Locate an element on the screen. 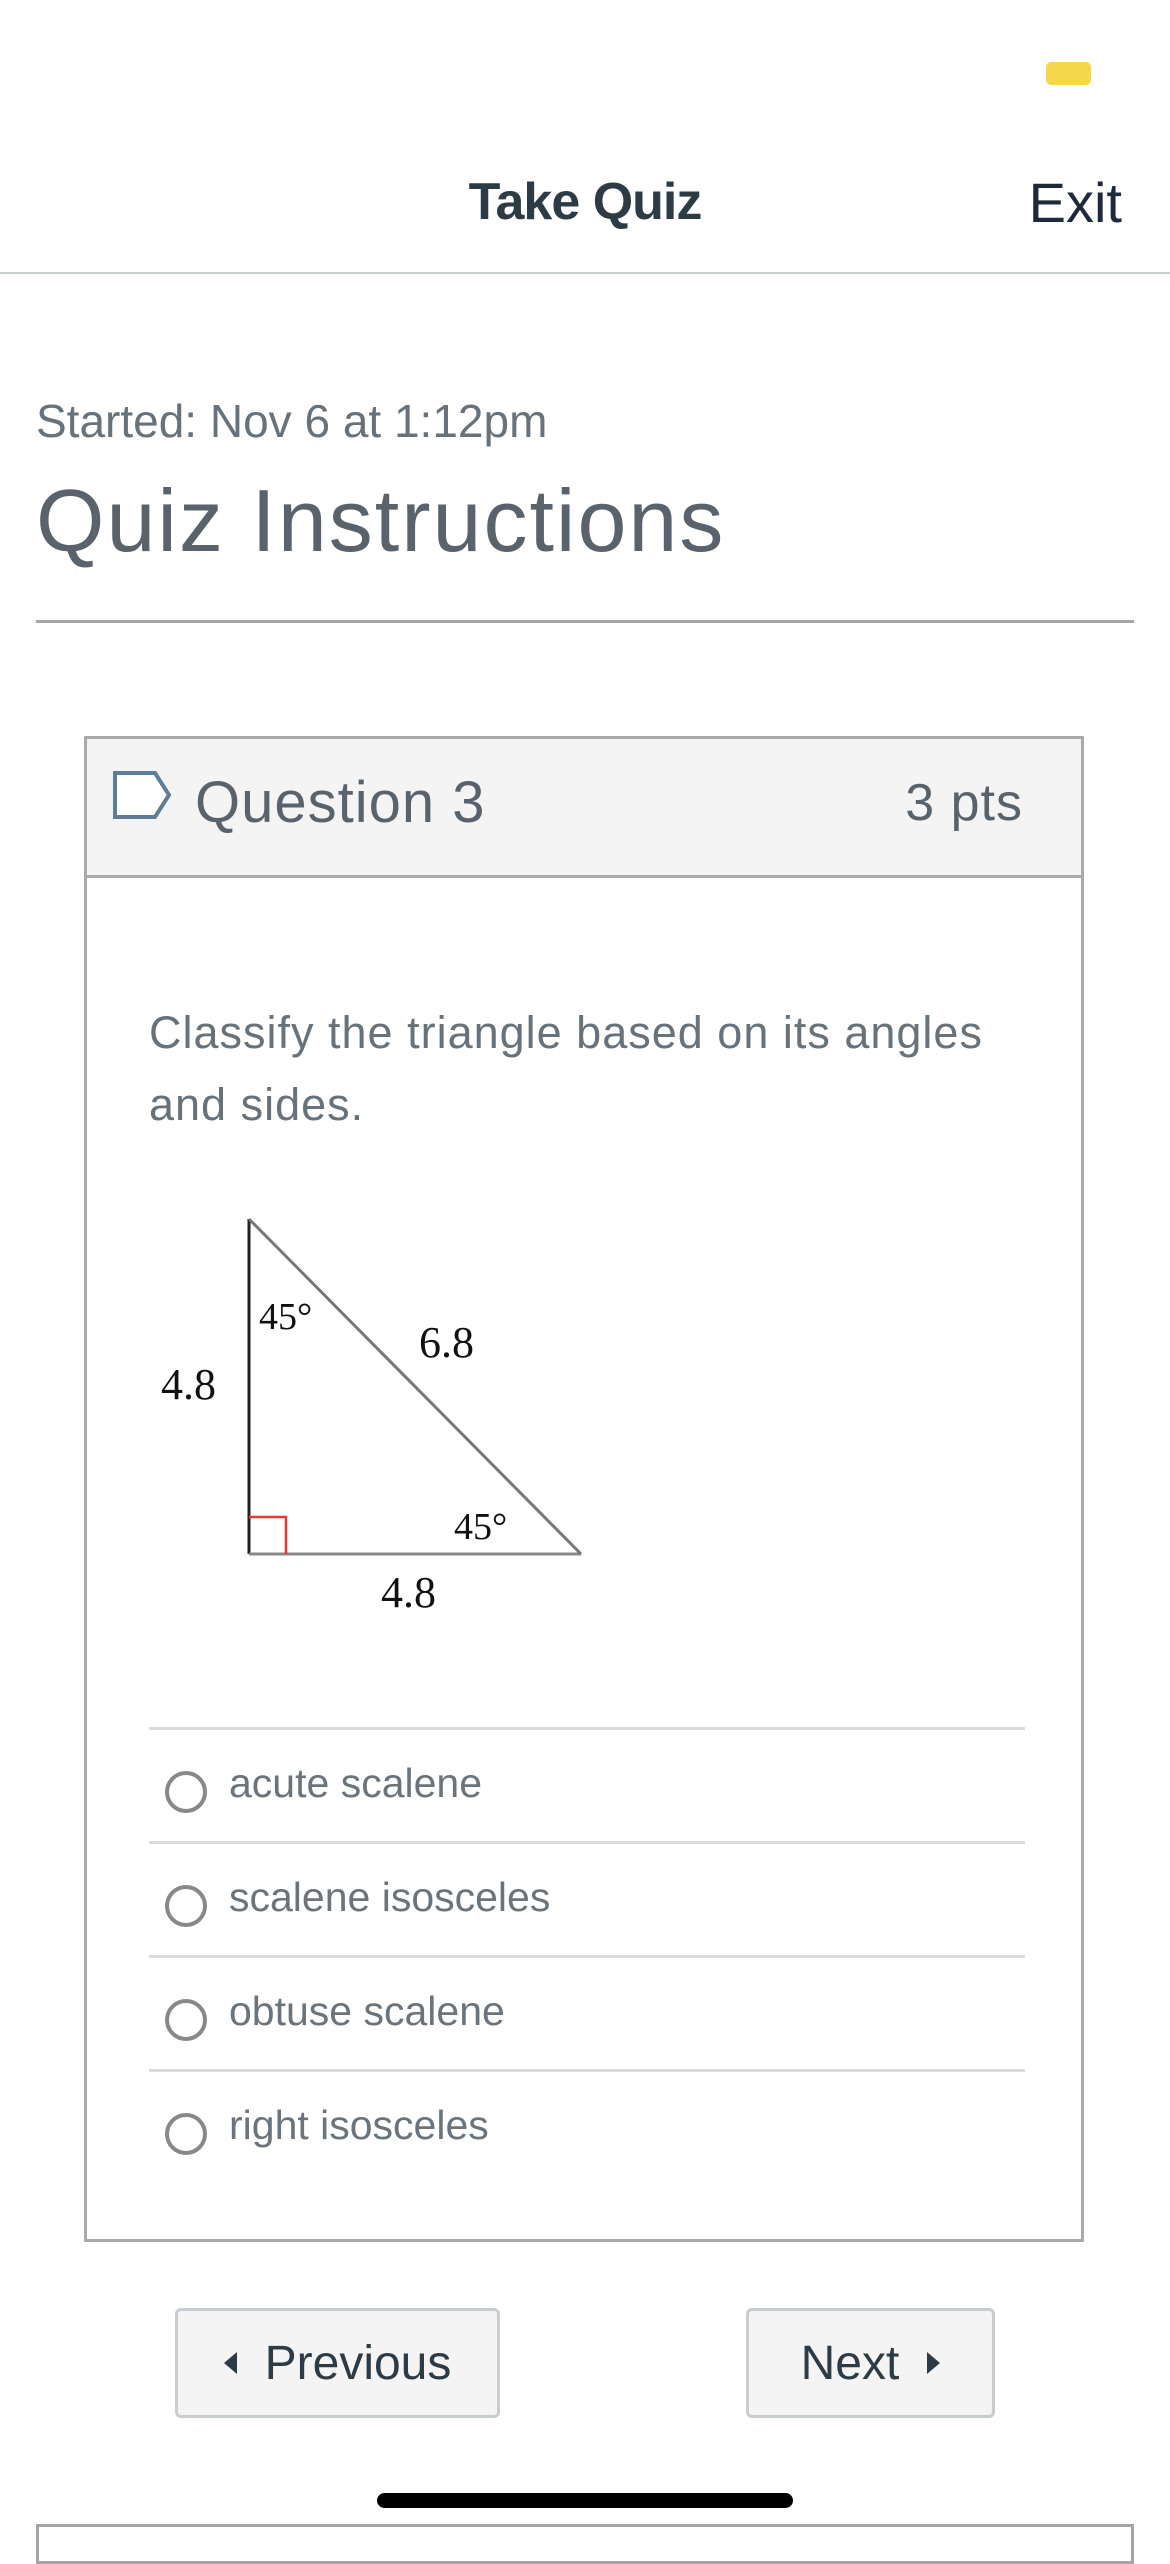 This screenshot has width=1170, height=2564. bottom-angle-label: 45° is located at coordinates (480, 1527).